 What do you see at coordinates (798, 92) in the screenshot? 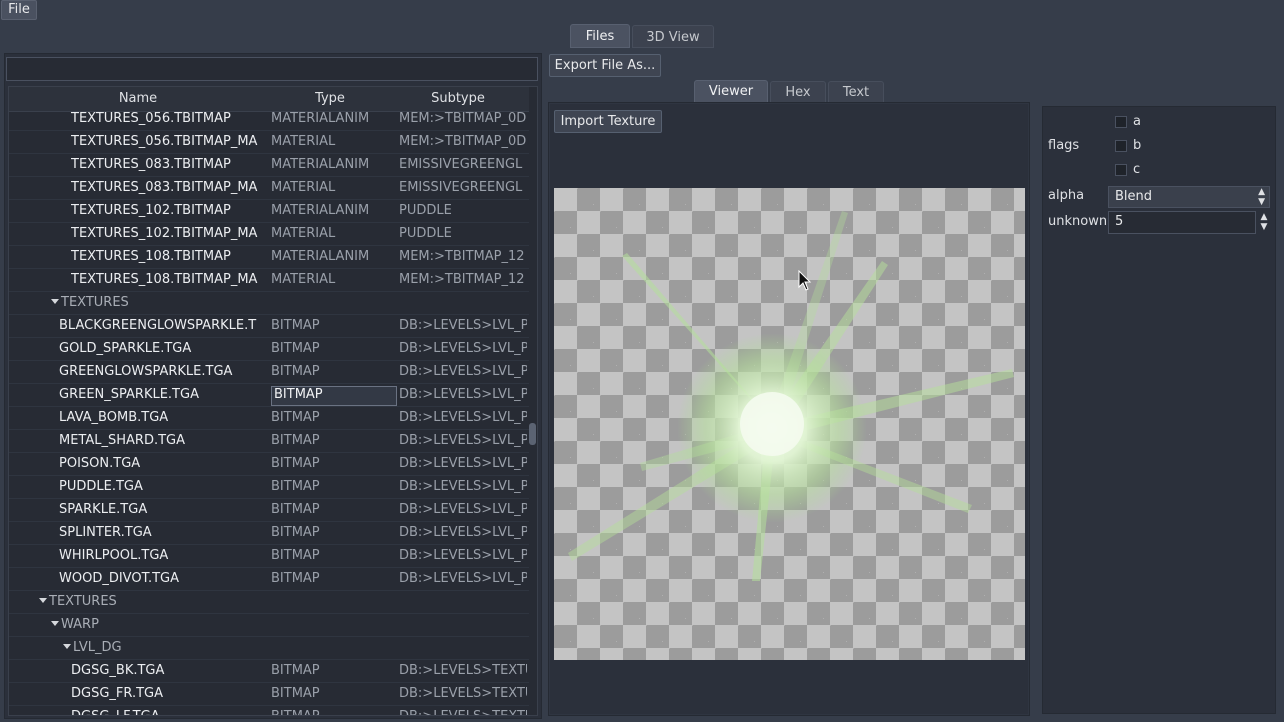
I see `tab-hex: Hex` at bounding box center [798, 92].